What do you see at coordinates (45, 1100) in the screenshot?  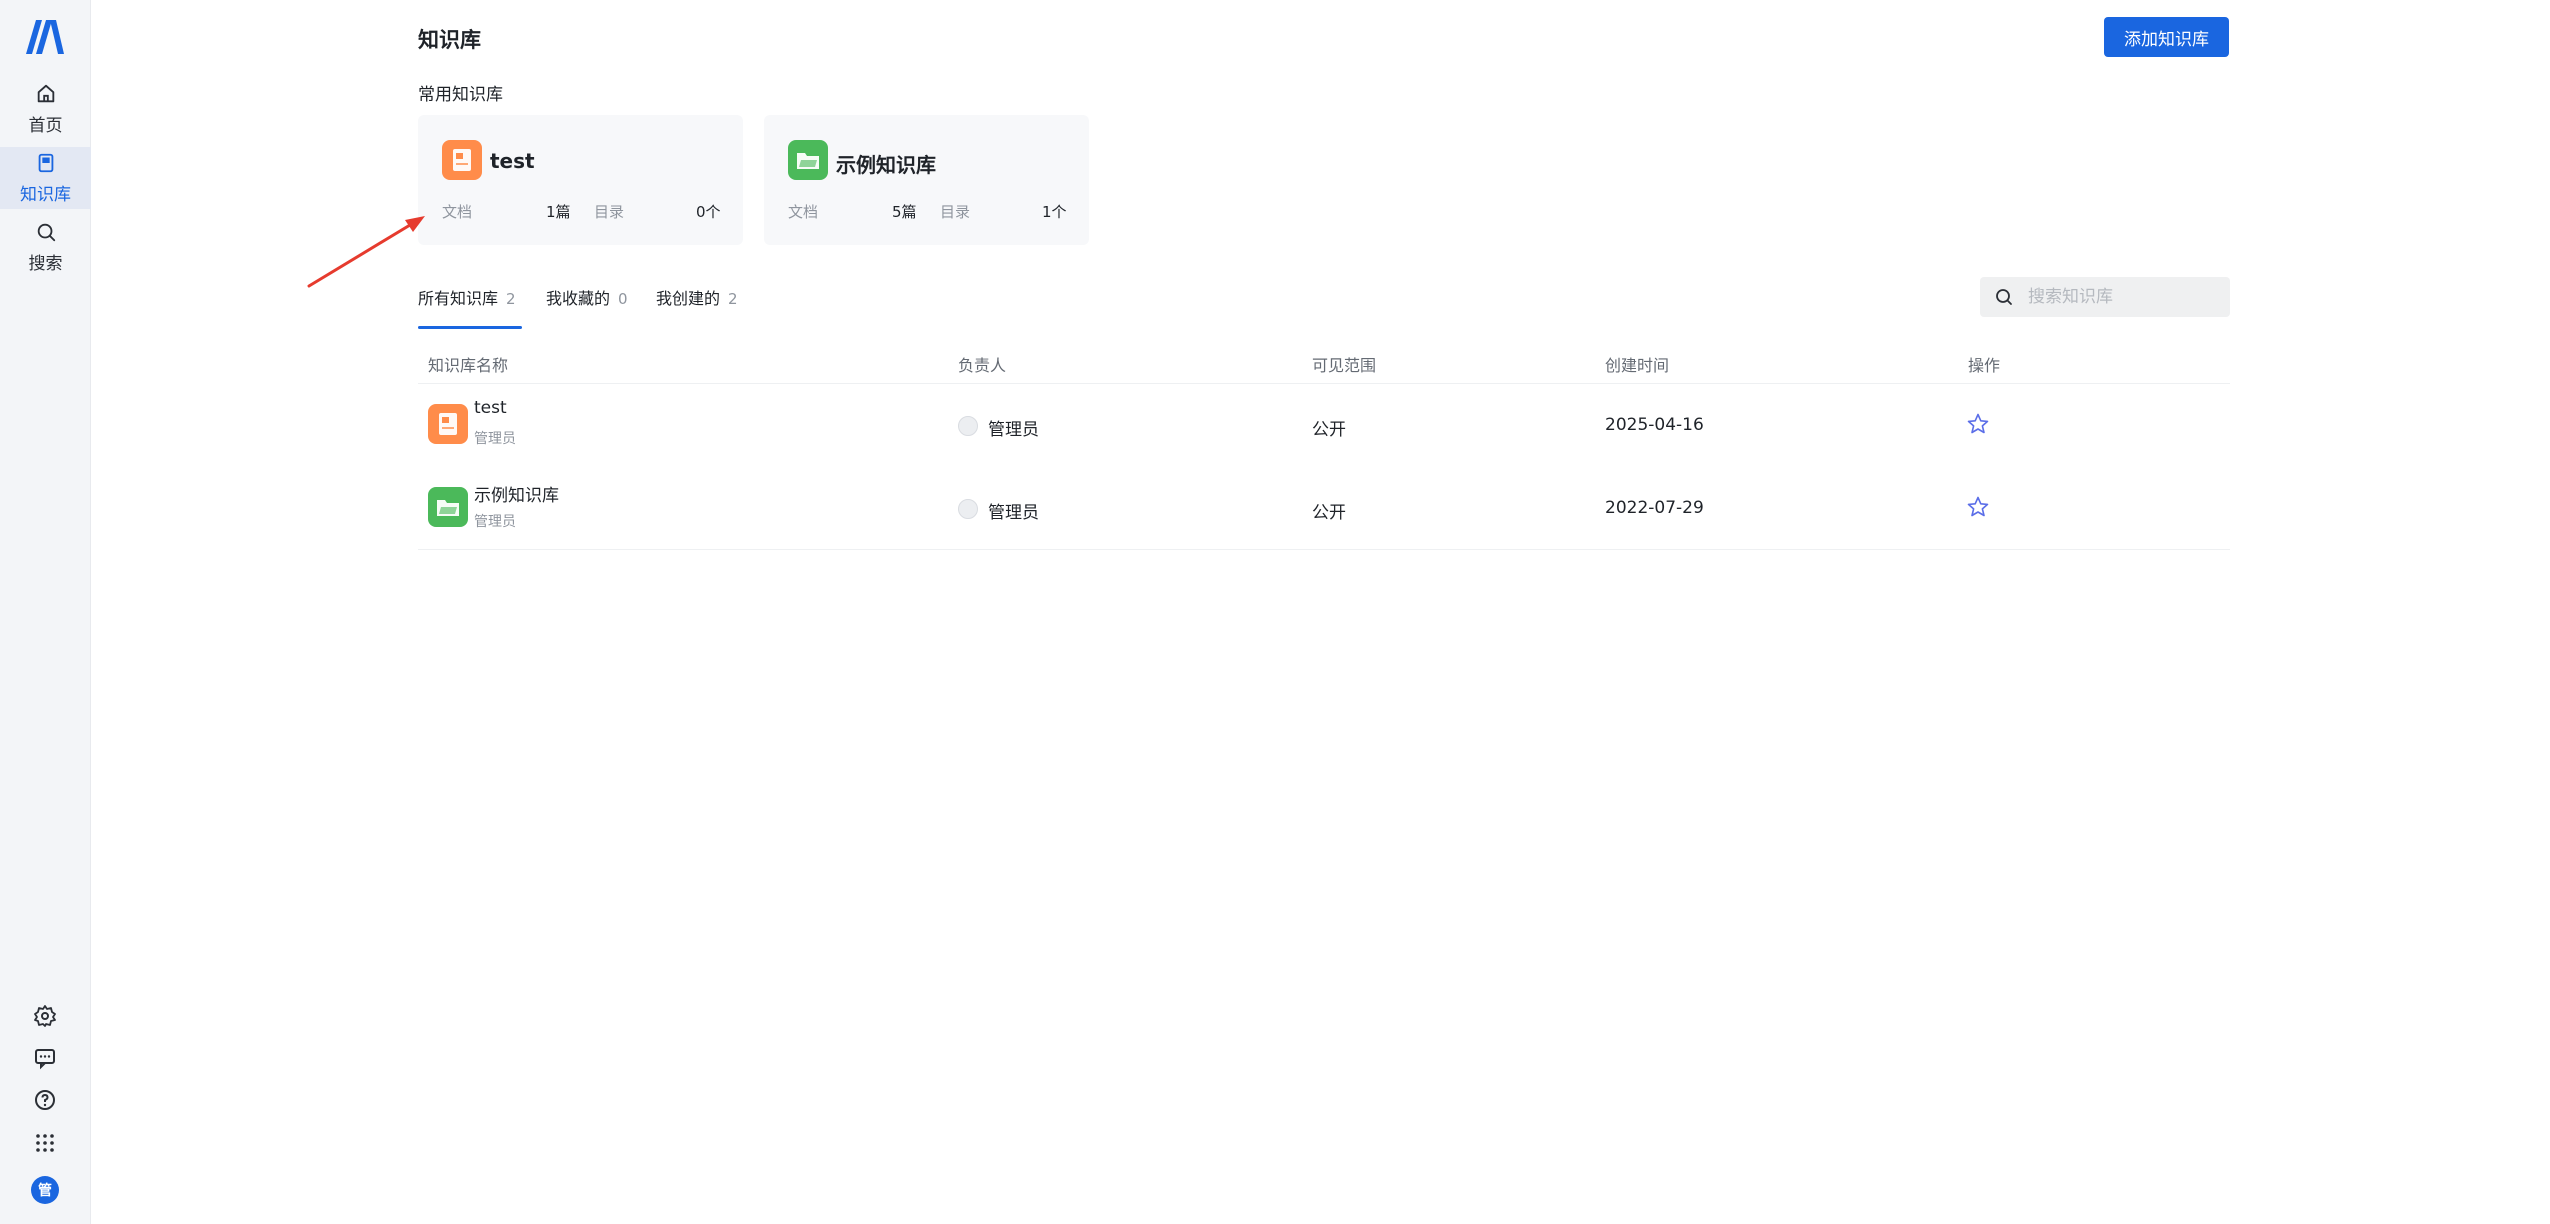 I see `help-icon` at bounding box center [45, 1100].